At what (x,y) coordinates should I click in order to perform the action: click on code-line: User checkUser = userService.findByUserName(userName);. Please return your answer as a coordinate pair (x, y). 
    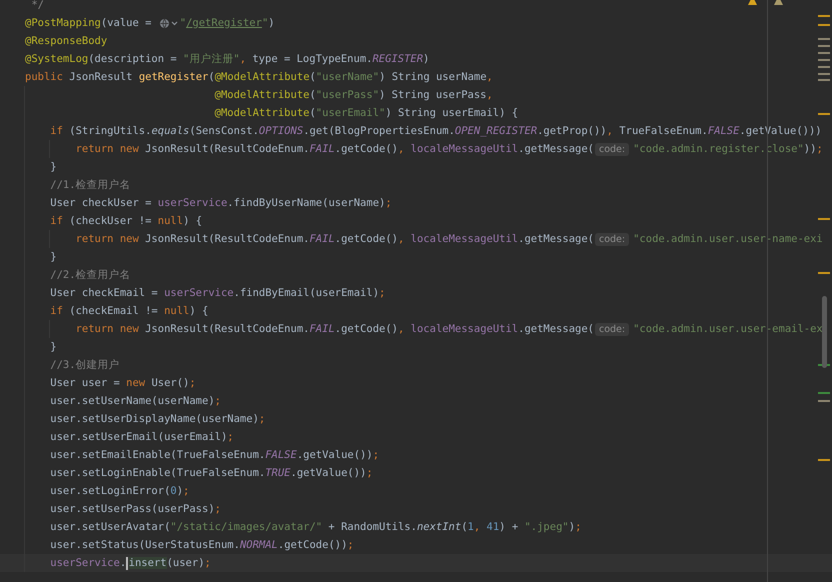
    Looking at the image, I should click on (221, 203).